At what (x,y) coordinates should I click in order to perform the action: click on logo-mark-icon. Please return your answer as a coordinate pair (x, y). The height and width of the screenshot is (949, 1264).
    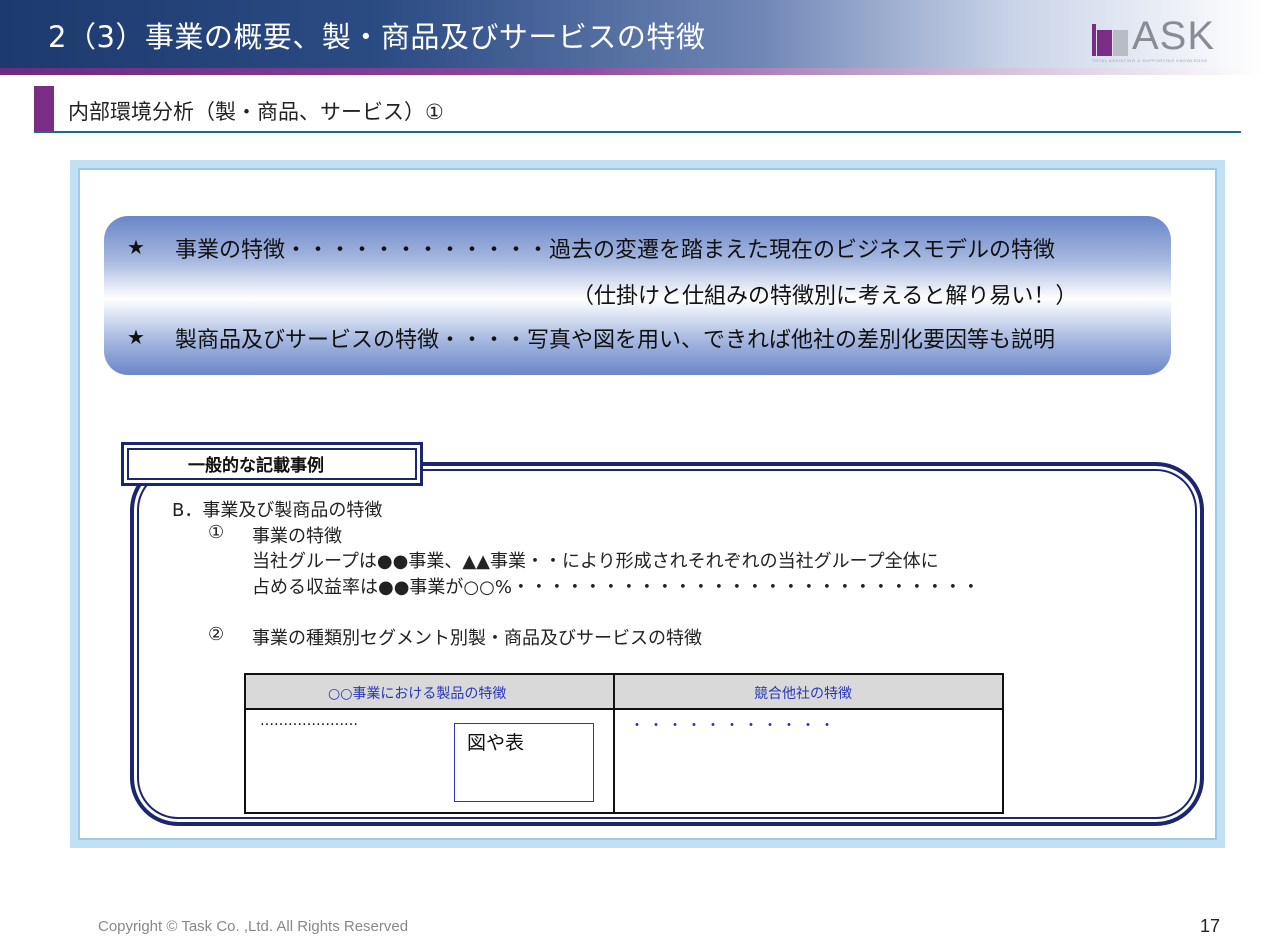
    Looking at the image, I should click on (1110, 40).